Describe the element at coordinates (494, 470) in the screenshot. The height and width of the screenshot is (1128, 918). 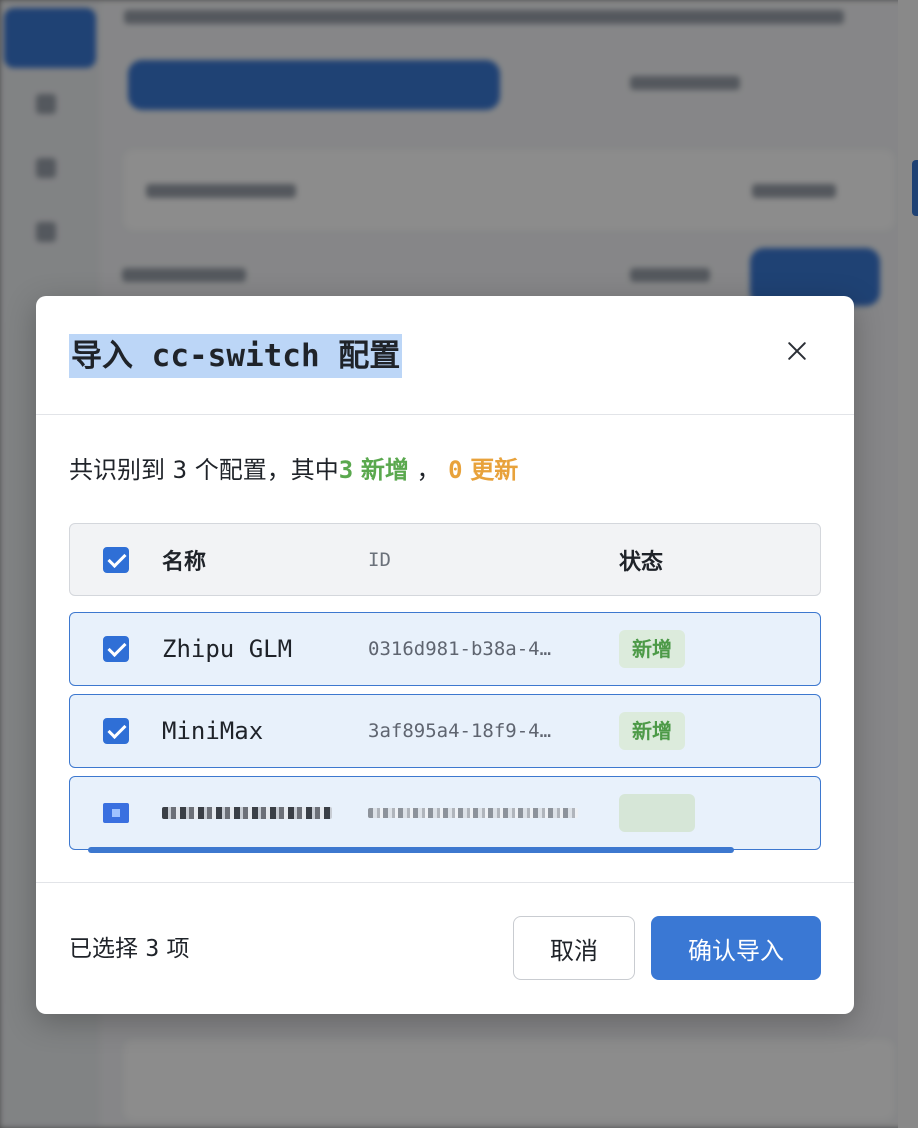
I see `summary-update-label: 更新` at that location.